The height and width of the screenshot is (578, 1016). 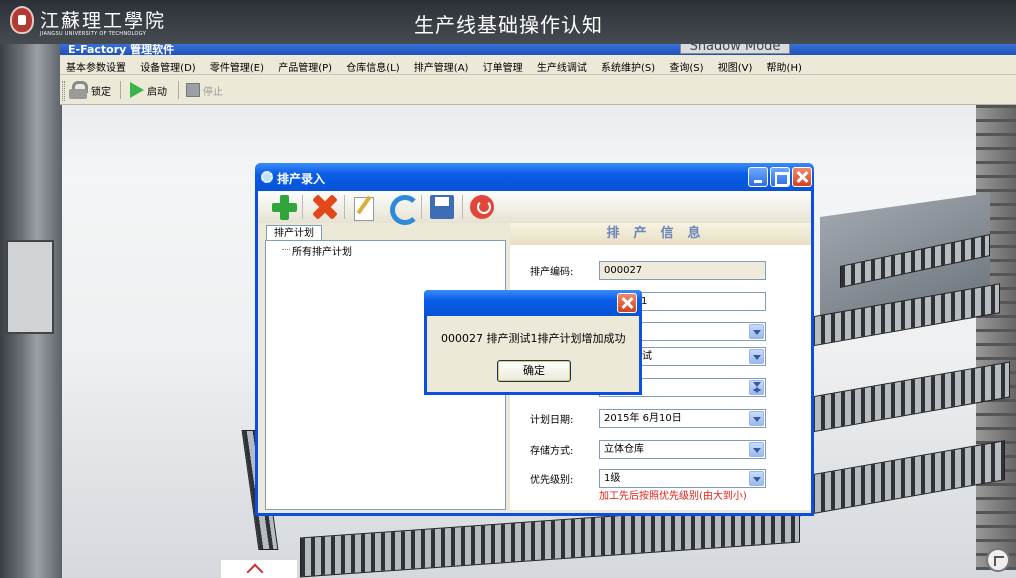 I want to click on app-title: E-Factory 管理软件, so click(x=121, y=49).